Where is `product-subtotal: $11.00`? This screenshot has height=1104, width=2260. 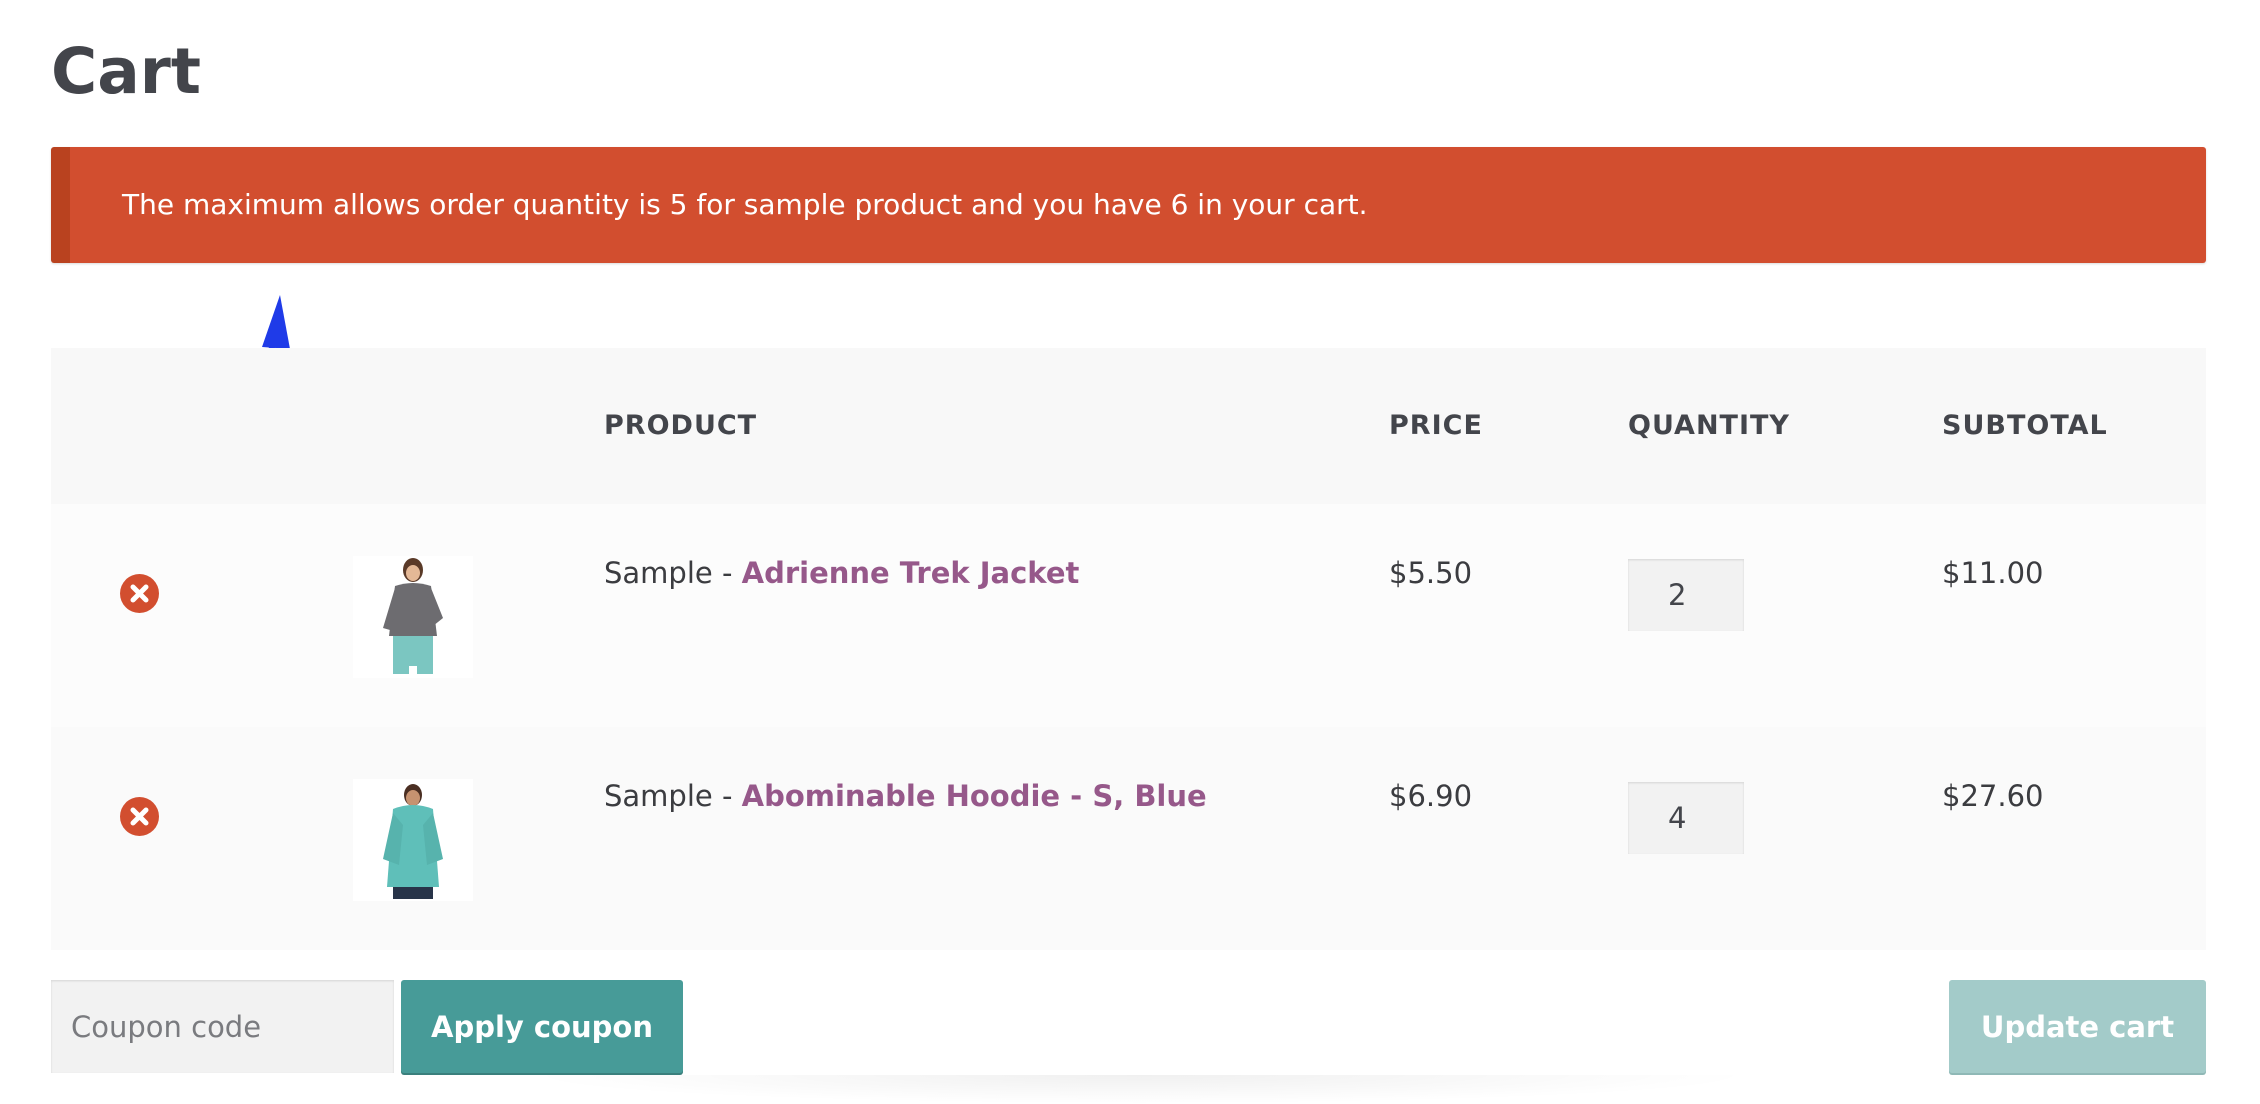
product-subtotal: $11.00 is located at coordinates (1993, 573).